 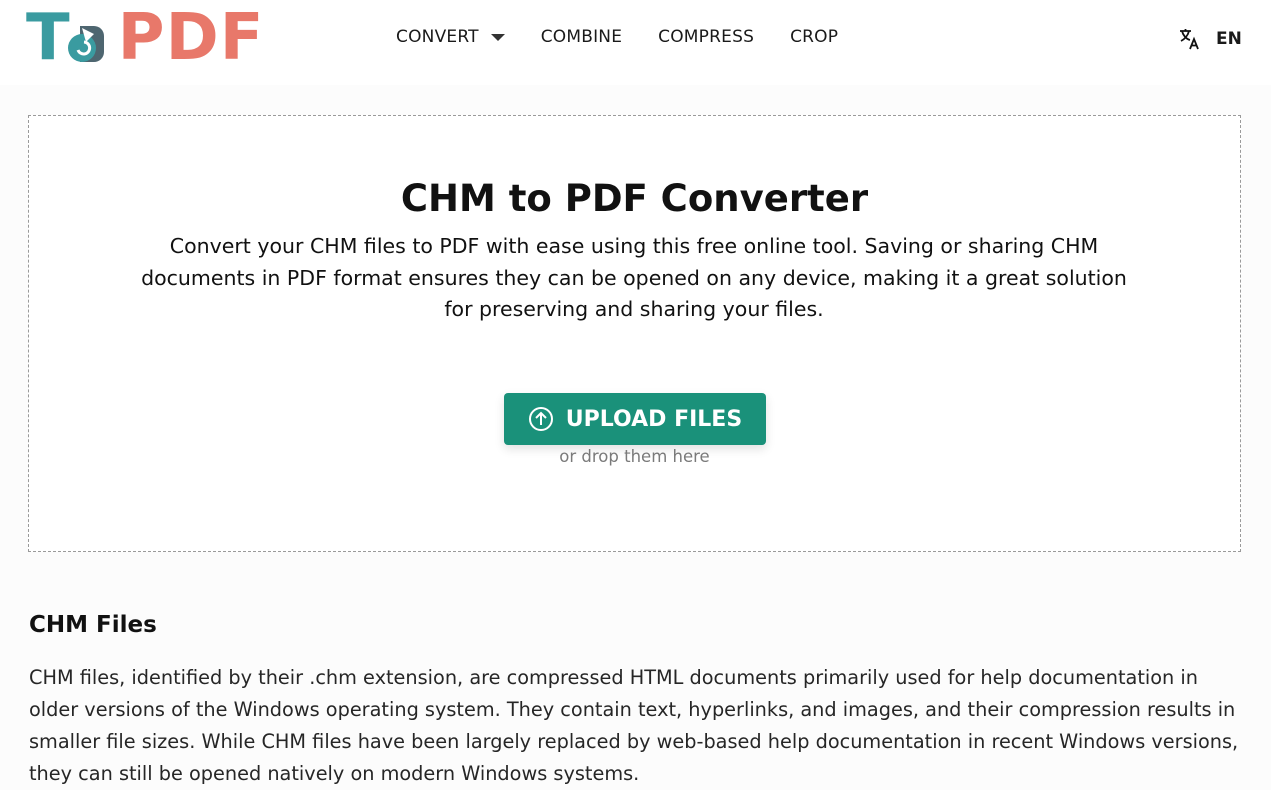 I want to click on nav-combine-label: COMBINE, so click(x=581, y=37).